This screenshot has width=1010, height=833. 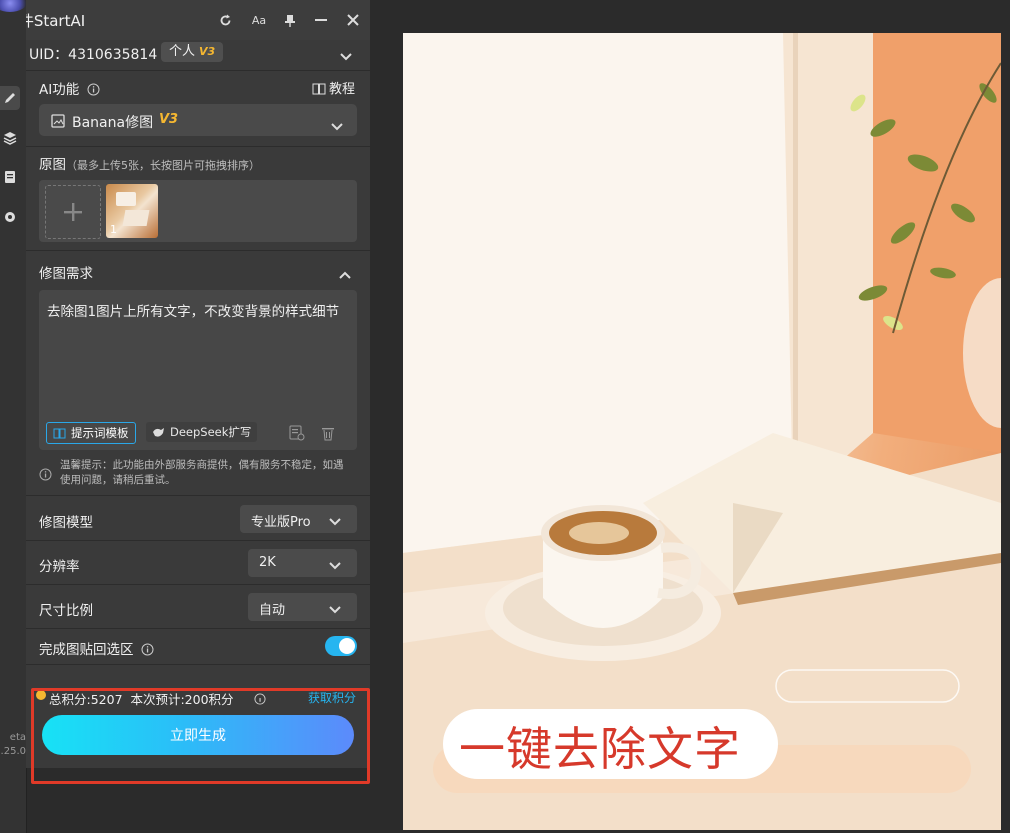 I want to click on notice-text: 温馨提示：此功能由外部服务商提供，偶有服务不稳定，如遇使用问题，请稍后重试。, so click(x=202, y=472).